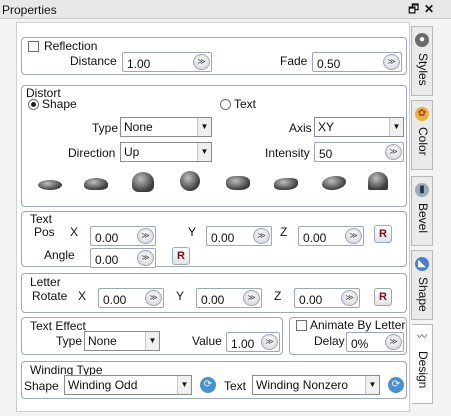  Describe the element at coordinates (422, 40) in the screenshot. I see `styles-icon: ●` at that location.